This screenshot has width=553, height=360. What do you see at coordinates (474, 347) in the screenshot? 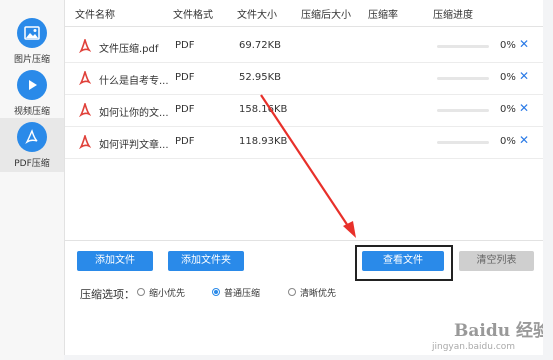
I see `watermark-url: jingyan.baidu.com` at bounding box center [474, 347].